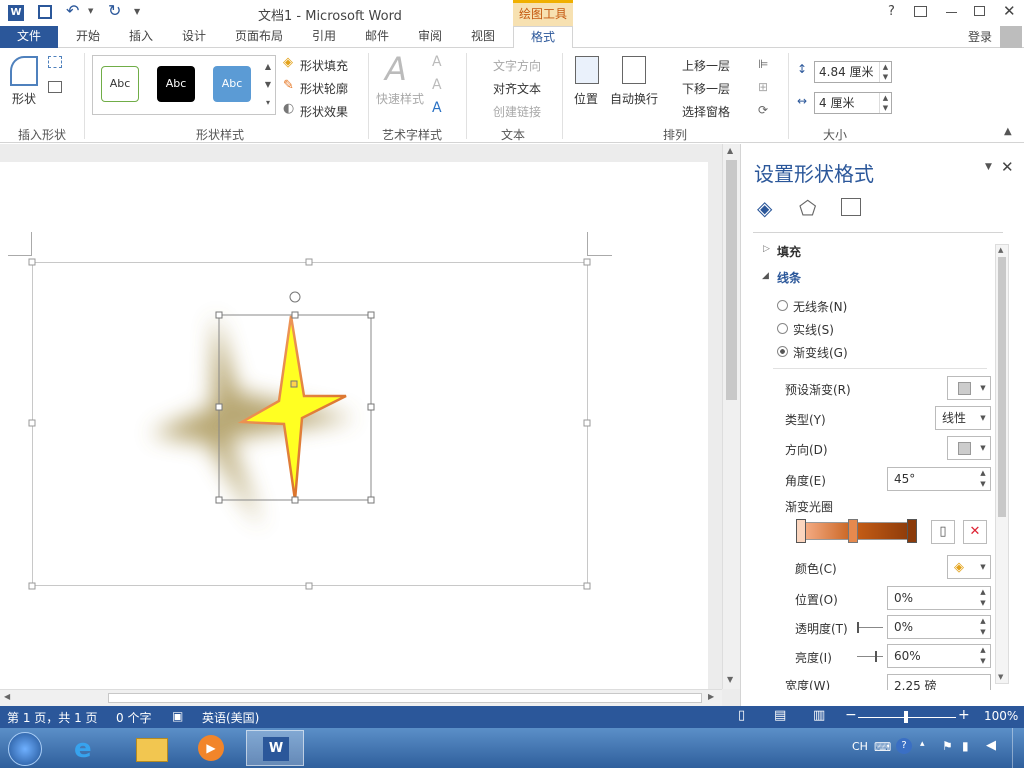  I want to click on scroll-up-icon: ▲, so click(730, 150).